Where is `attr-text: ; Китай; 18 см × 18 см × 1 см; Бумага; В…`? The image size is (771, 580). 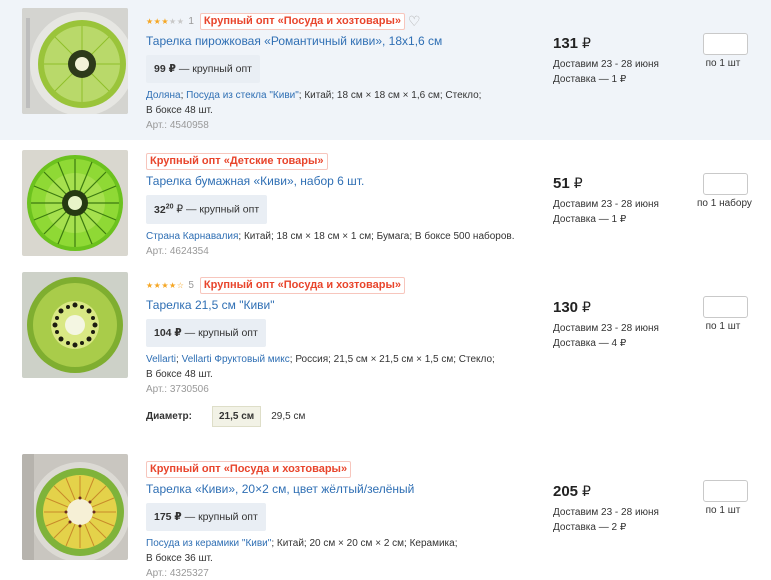
attr-text: ; Китай; 18 см × 18 см × 1 см; Бумага; В… is located at coordinates (376, 236).